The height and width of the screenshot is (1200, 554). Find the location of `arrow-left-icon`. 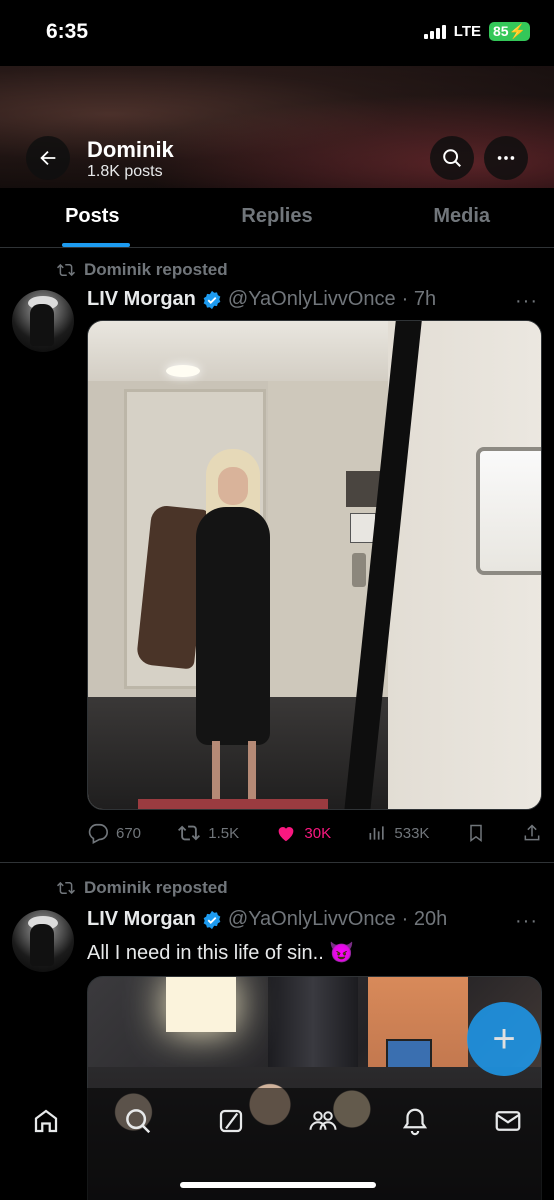

arrow-left-icon is located at coordinates (48, 158).